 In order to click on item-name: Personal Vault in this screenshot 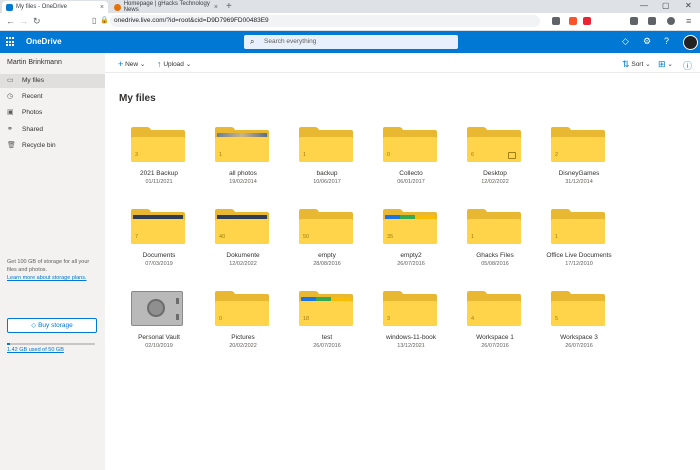, I will do `click(159, 337)`.